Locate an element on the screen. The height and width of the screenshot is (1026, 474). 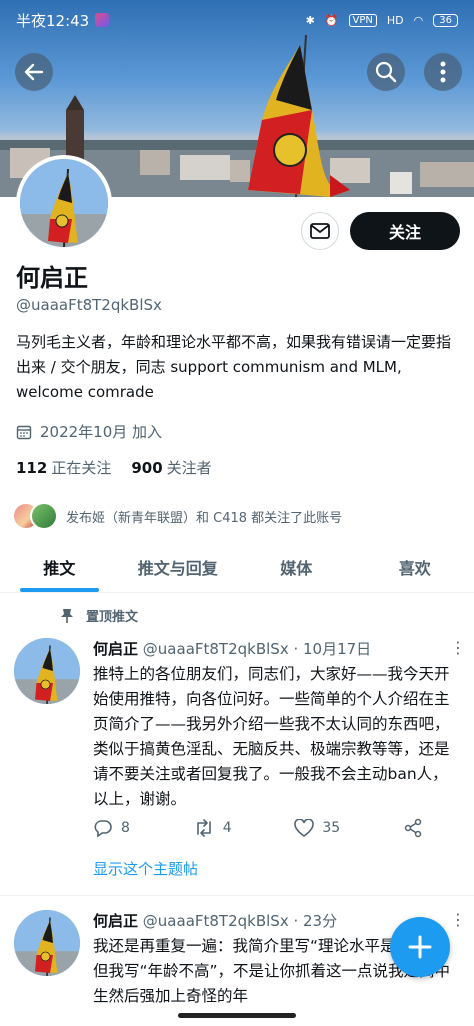
followers-count: 900 is located at coordinates (147, 468).